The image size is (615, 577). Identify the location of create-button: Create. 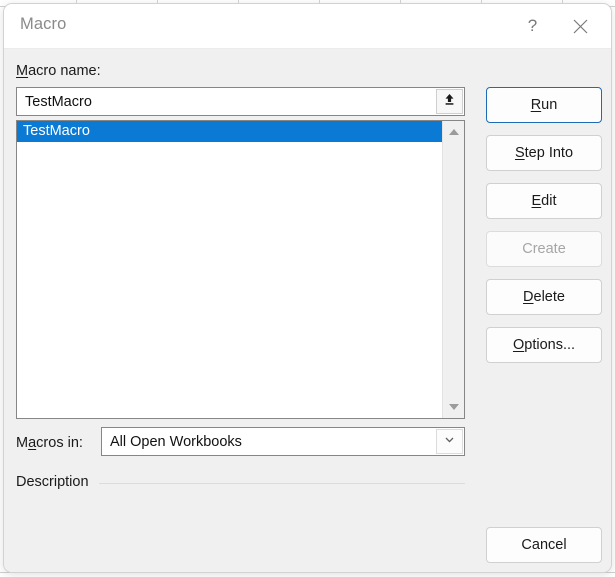
(544, 249).